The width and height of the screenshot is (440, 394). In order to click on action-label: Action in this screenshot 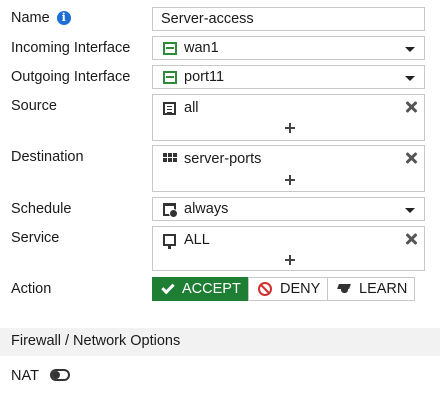, I will do `click(31, 289)`.